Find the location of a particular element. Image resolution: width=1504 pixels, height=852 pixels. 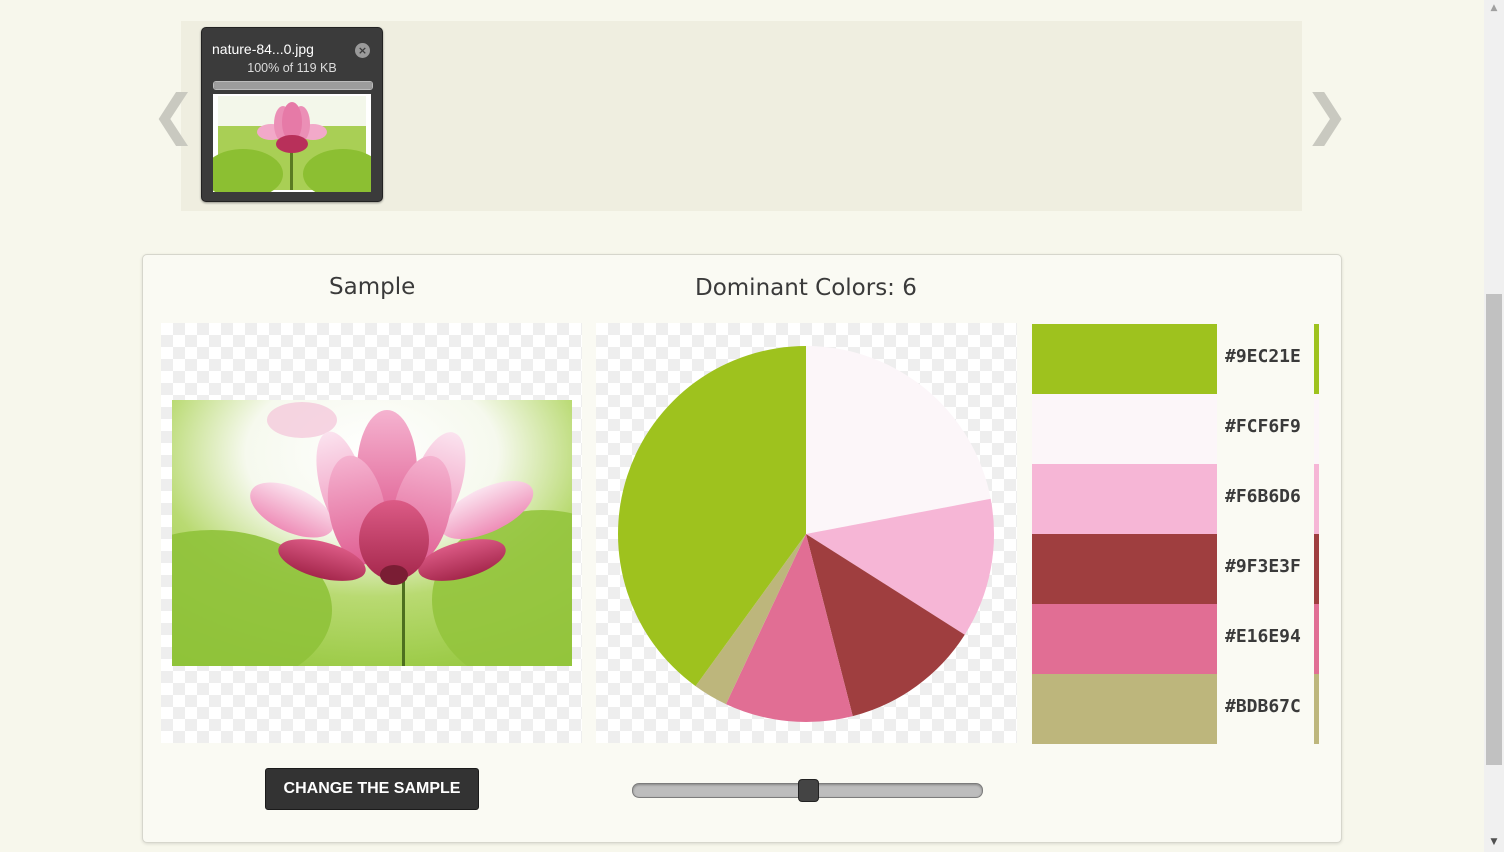

color-count-slider-handle is located at coordinates (808, 790).